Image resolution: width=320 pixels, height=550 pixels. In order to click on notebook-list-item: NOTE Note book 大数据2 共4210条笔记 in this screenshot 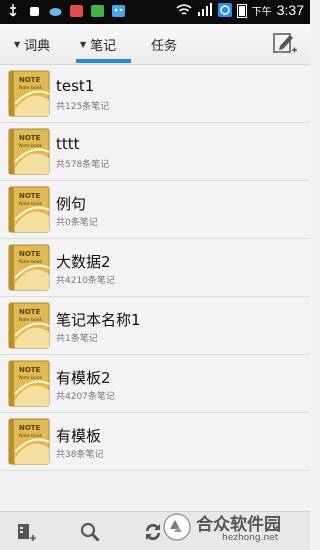, I will do `click(155, 268)`.